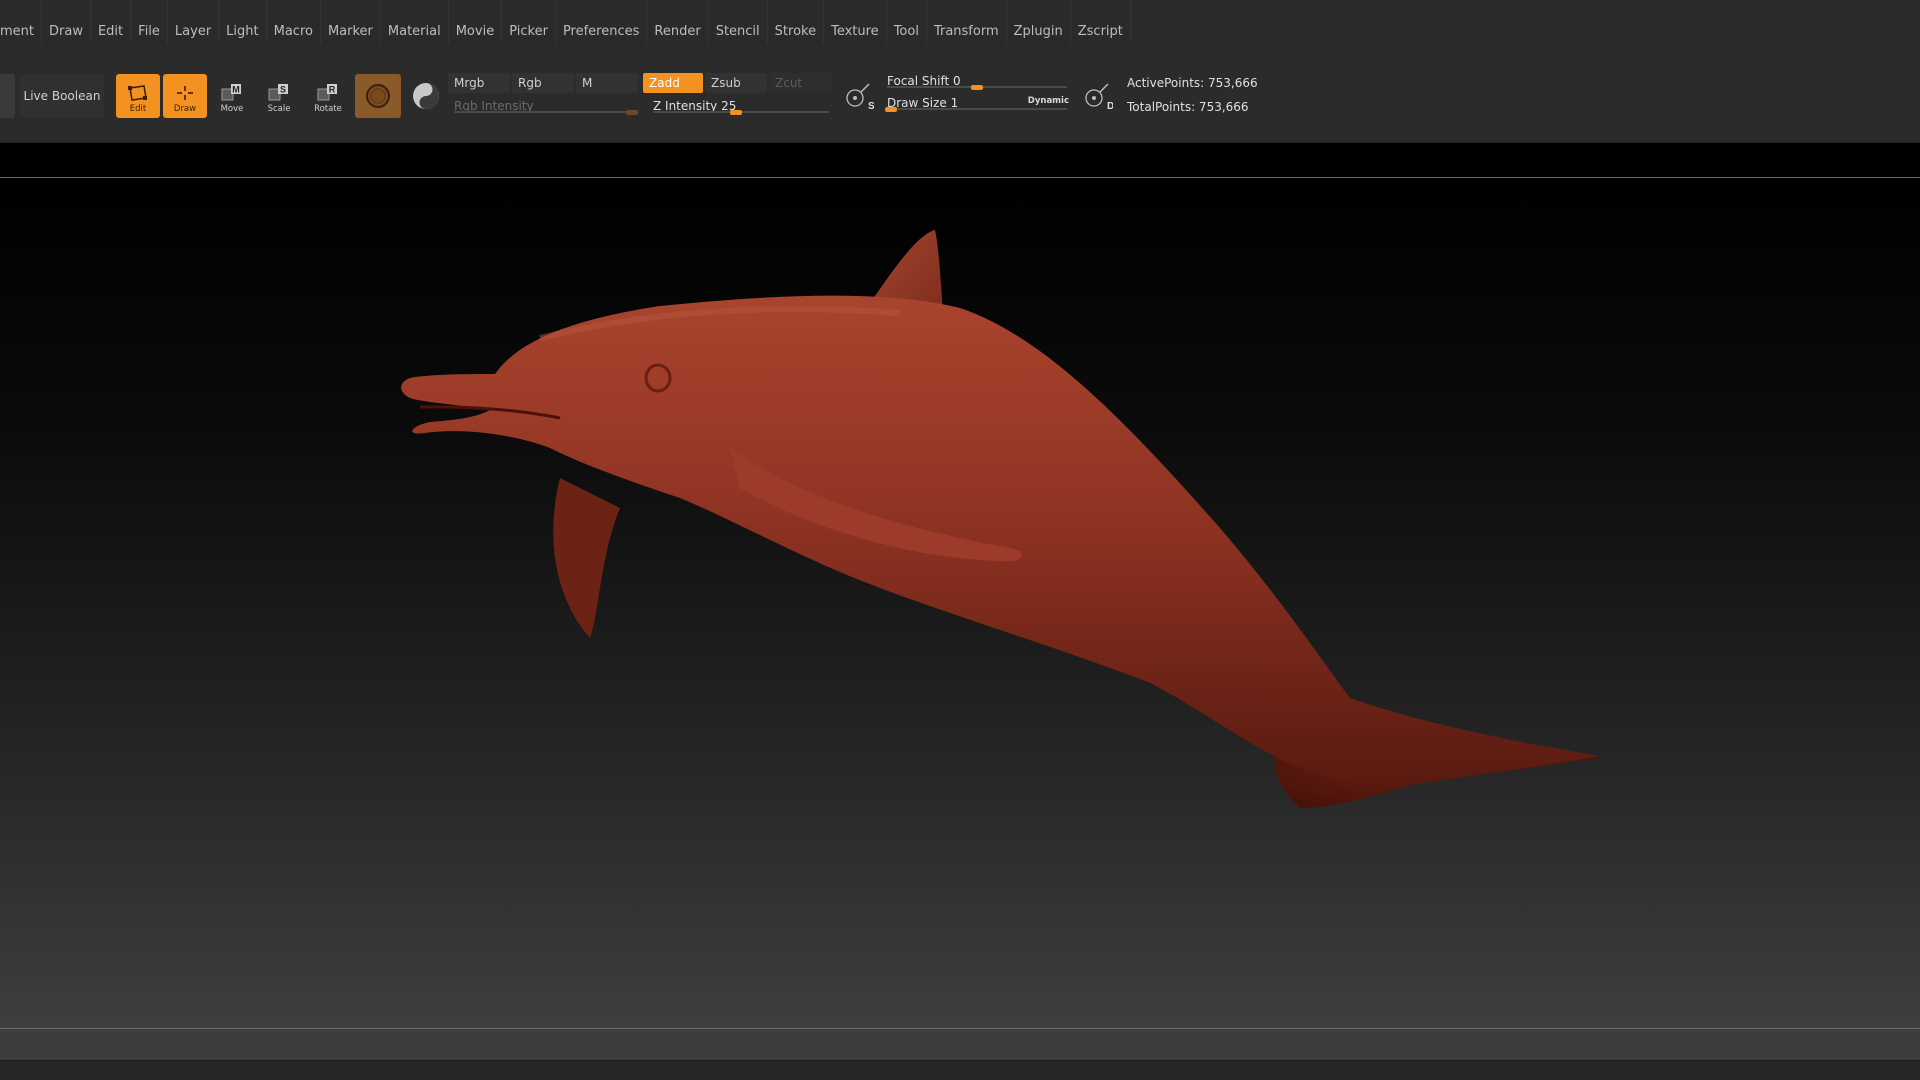  What do you see at coordinates (7, 96) in the screenshot?
I see `shelf-left-button` at bounding box center [7, 96].